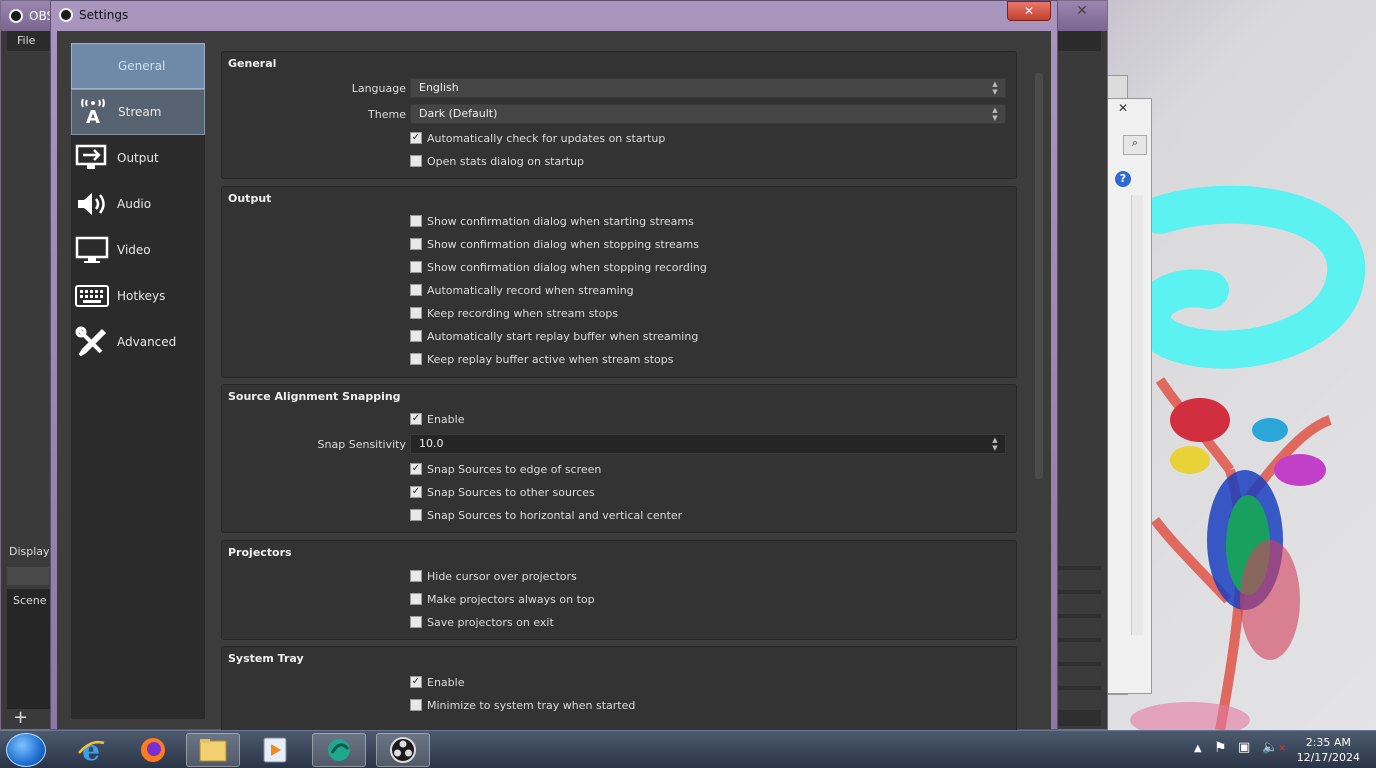 This screenshot has width=1376, height=768. Describe the element at coordinates (505, 469) in the screenshot. I see `snap-option-checkbox: ✓ Snap Sources to edge of screen` at that location.